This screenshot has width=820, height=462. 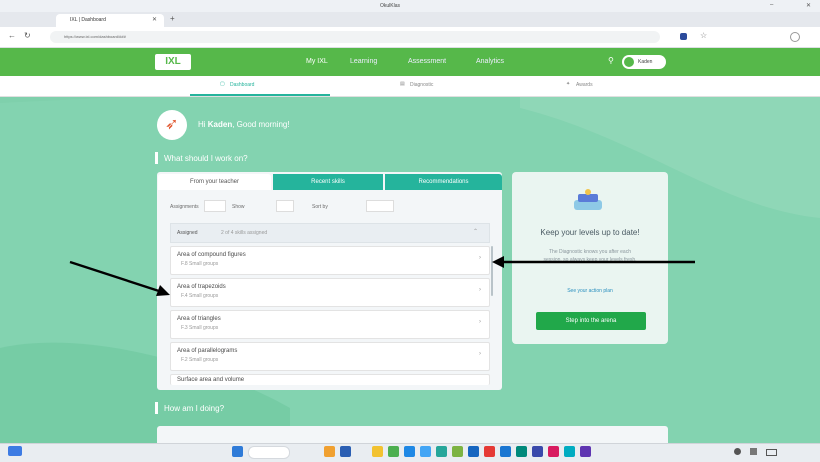 What do you see at coordinates (771, 5) in the screenshot?
I see `window-minimize-button: –` at bounding box center [771, 5].